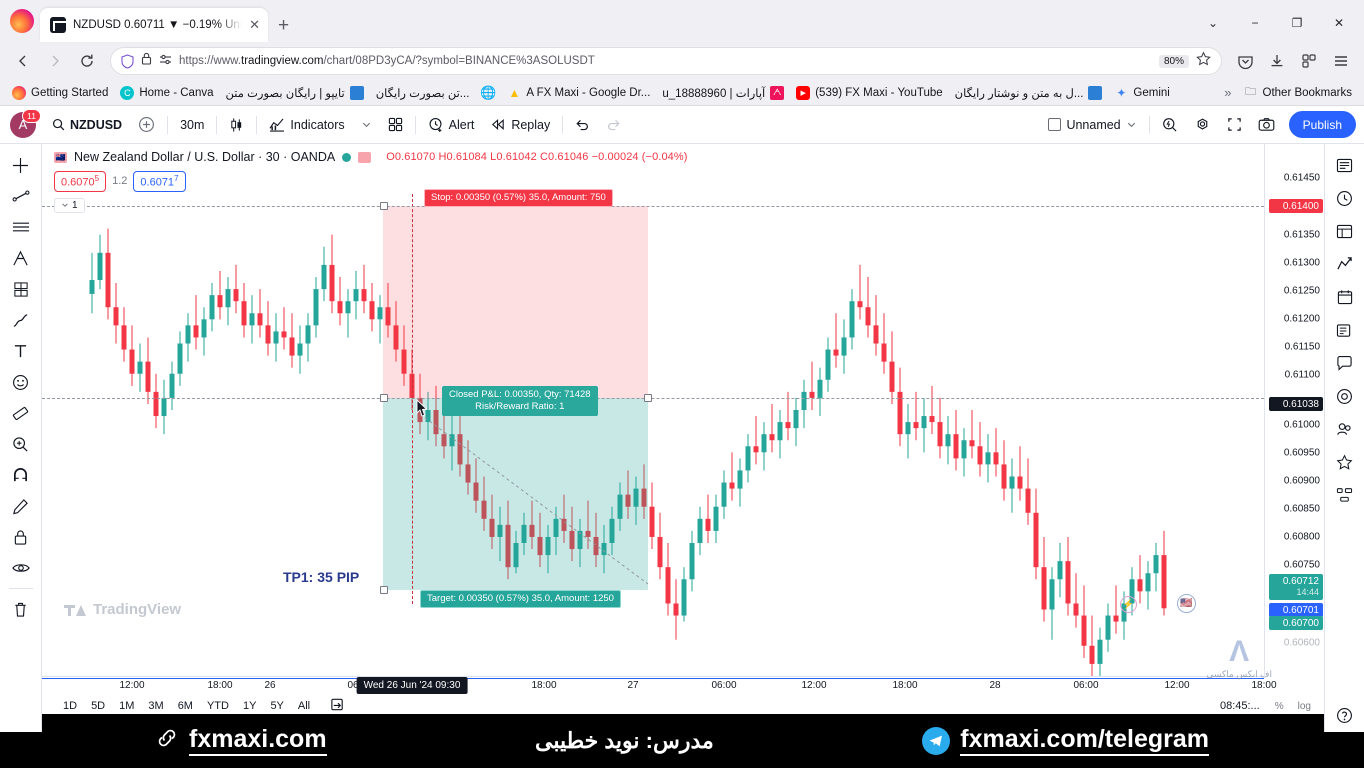 The image size is (1364, 768). What do you see at coordinates (23, 61) in the screenshot?
I see `back-arrow-icon` at bounding box center [23, 61].